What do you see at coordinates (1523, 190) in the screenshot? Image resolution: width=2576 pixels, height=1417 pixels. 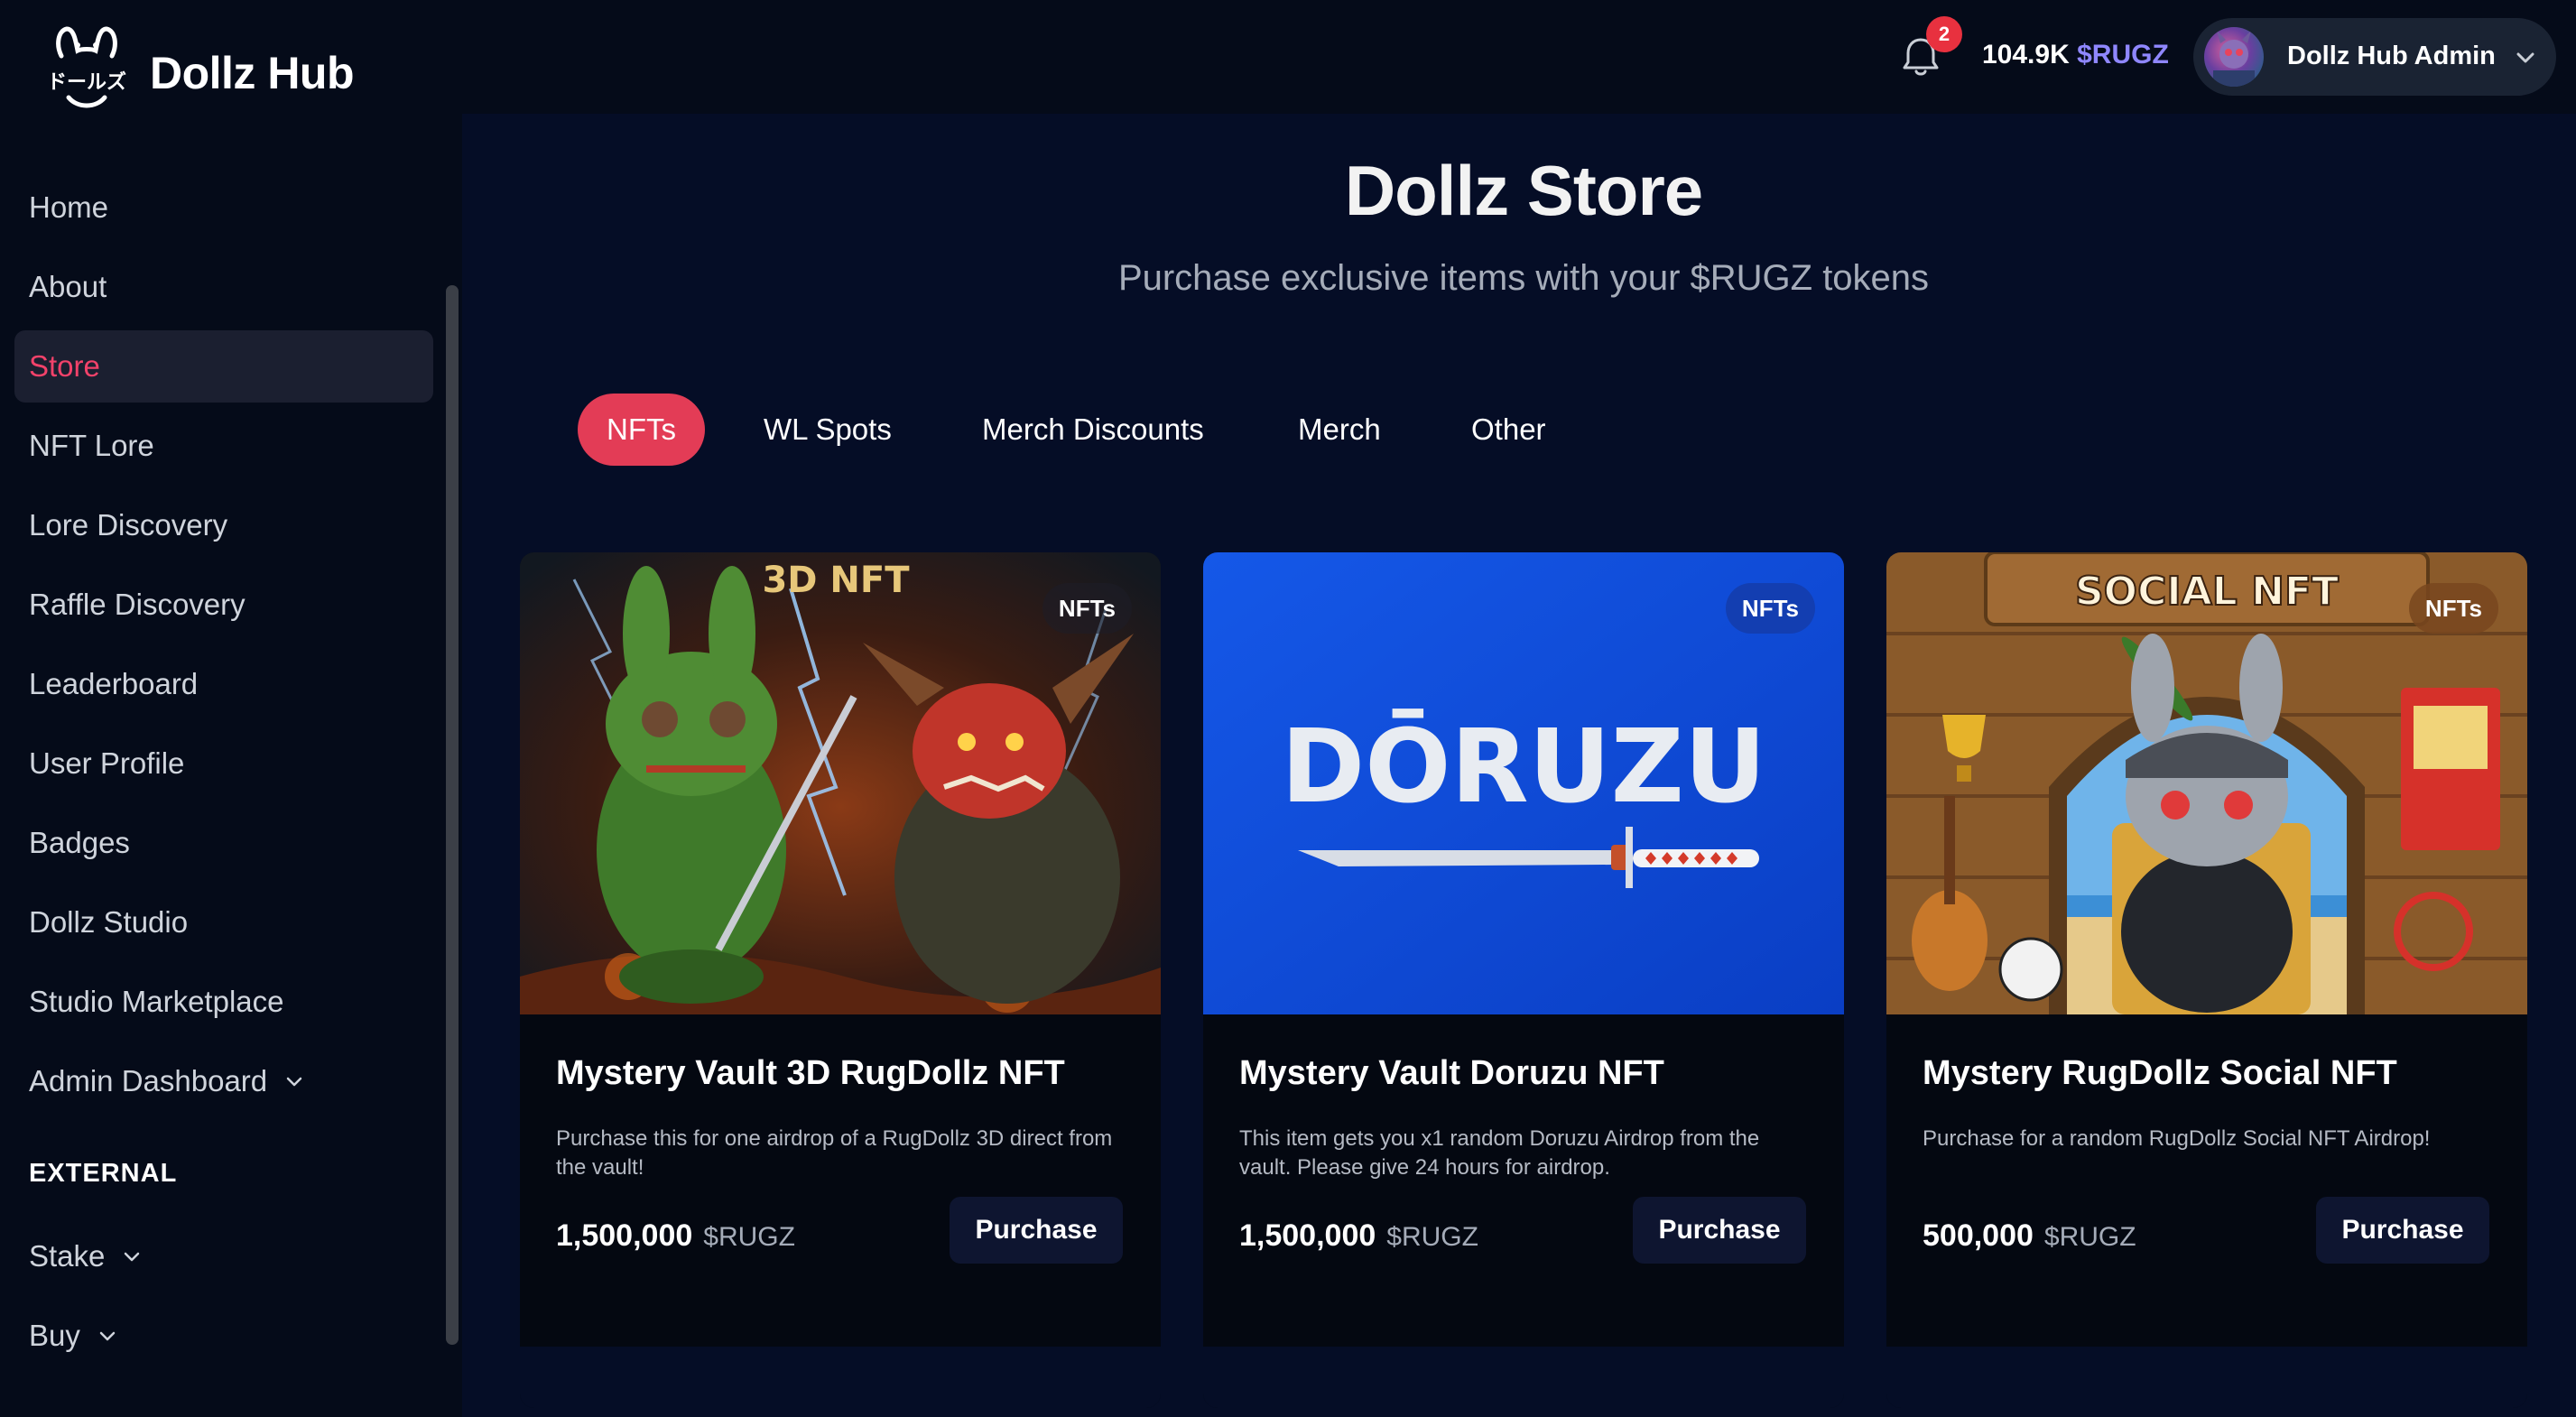 I see `page-title: Dollz Store` at bounding box center [1523, 190].